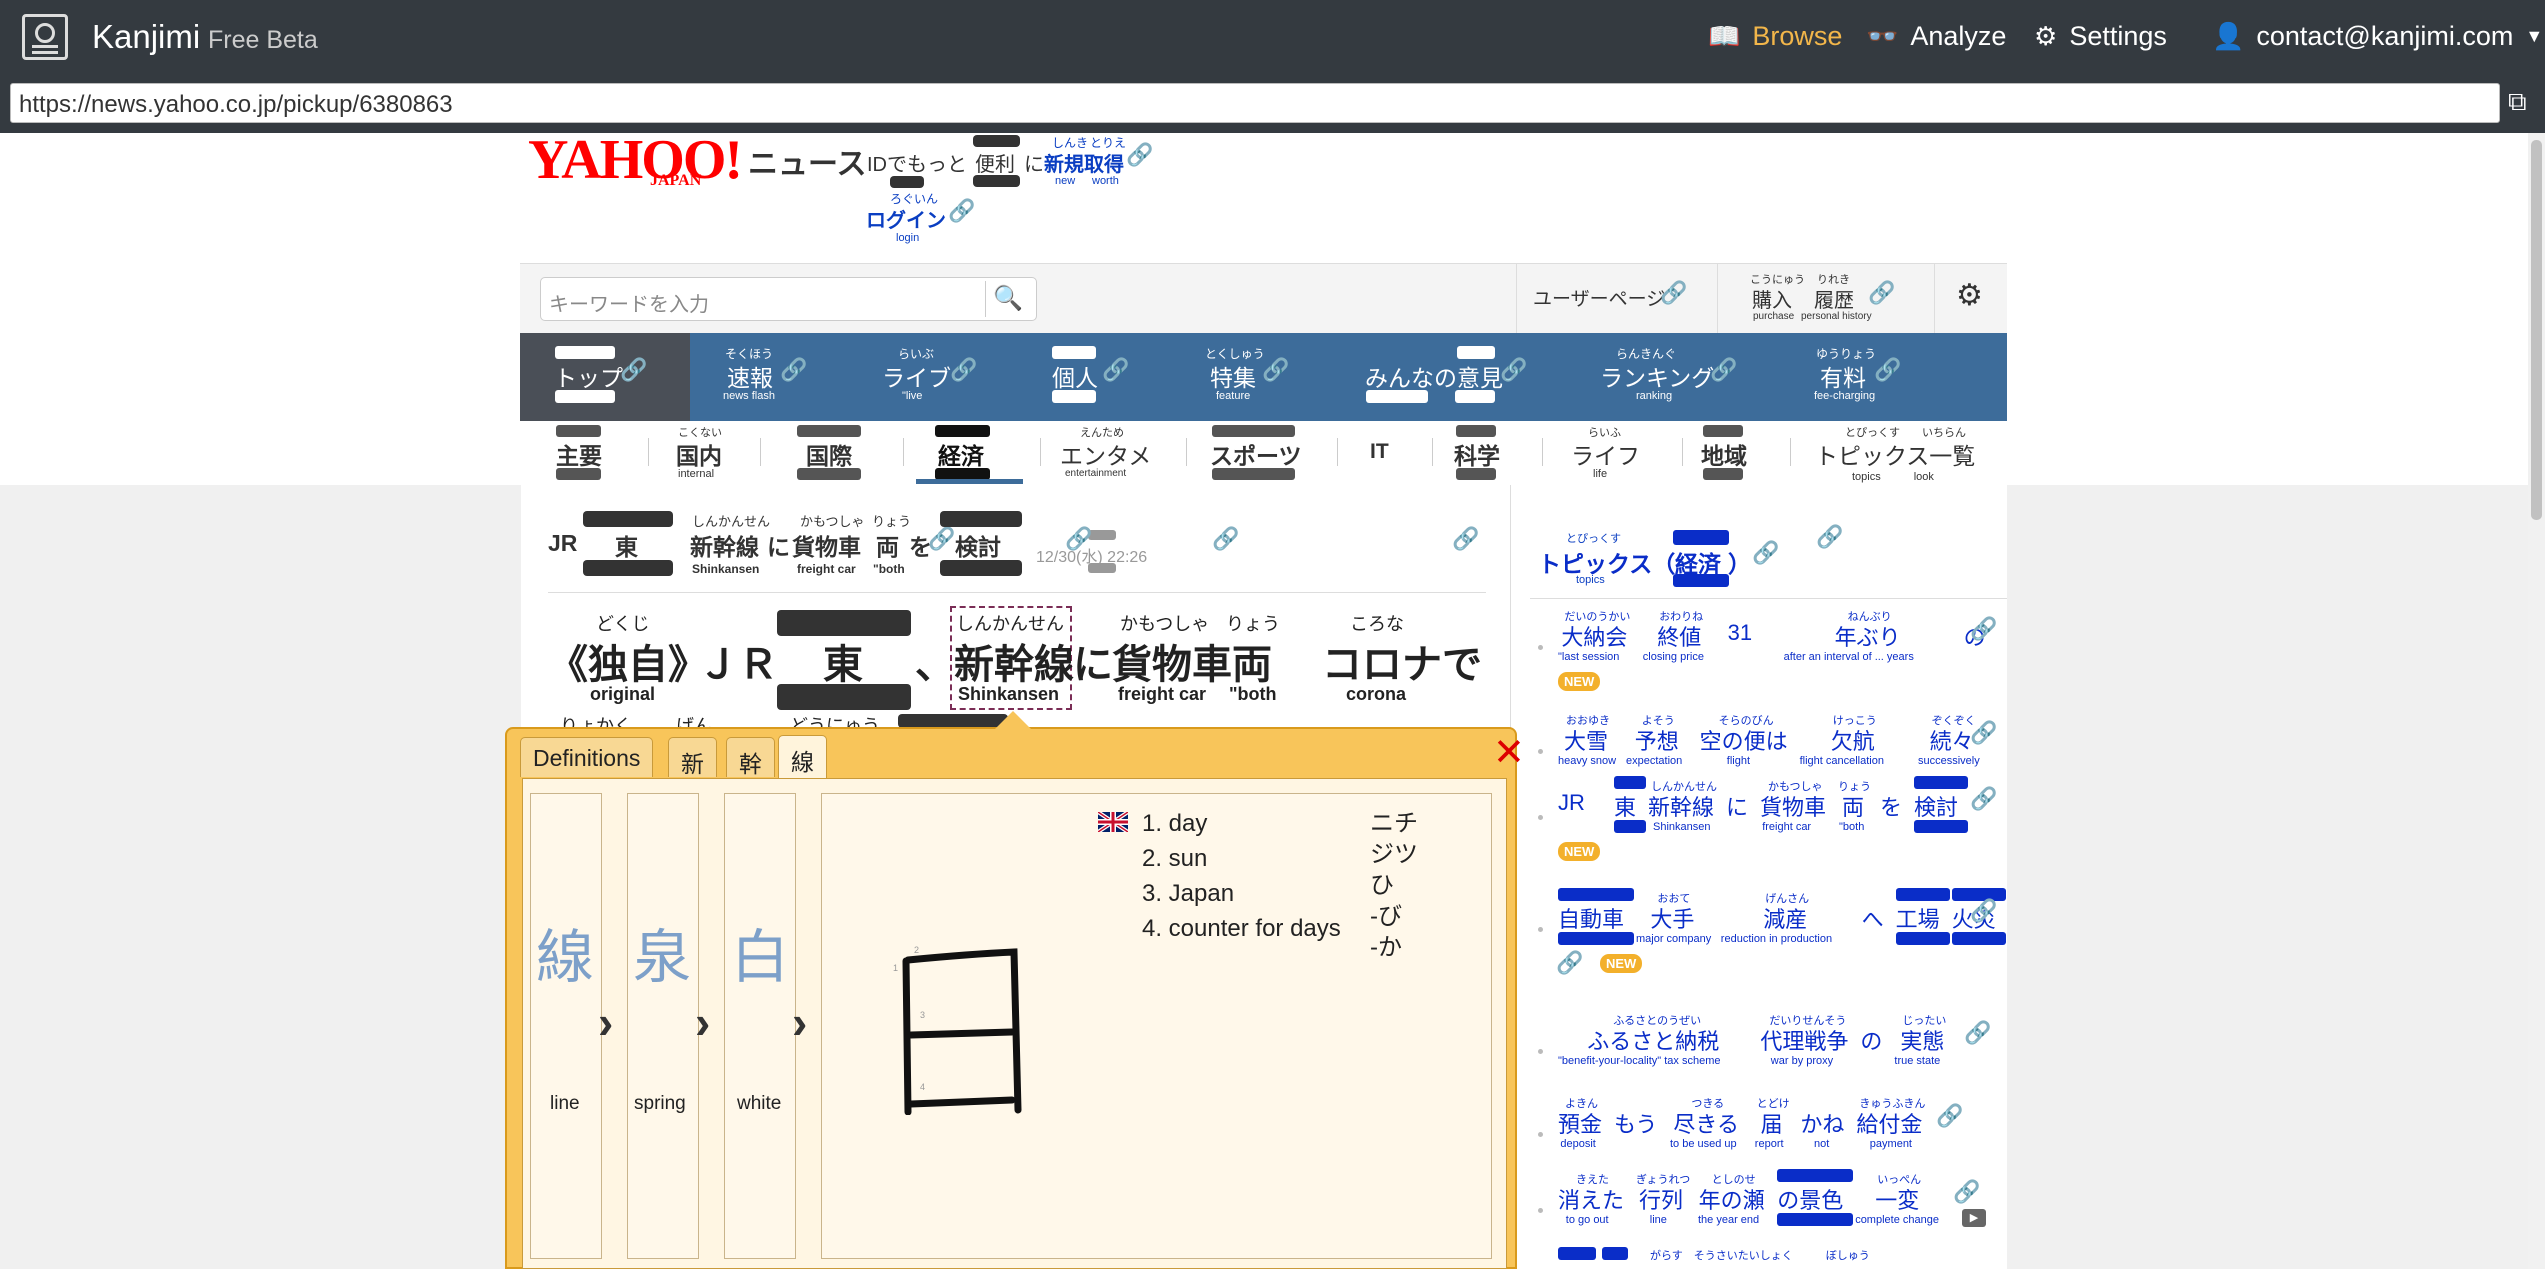  What do you see at coordinates (778, 545) in the screenshot?
I see `header-ni: に` at bounding box center [778, 545].